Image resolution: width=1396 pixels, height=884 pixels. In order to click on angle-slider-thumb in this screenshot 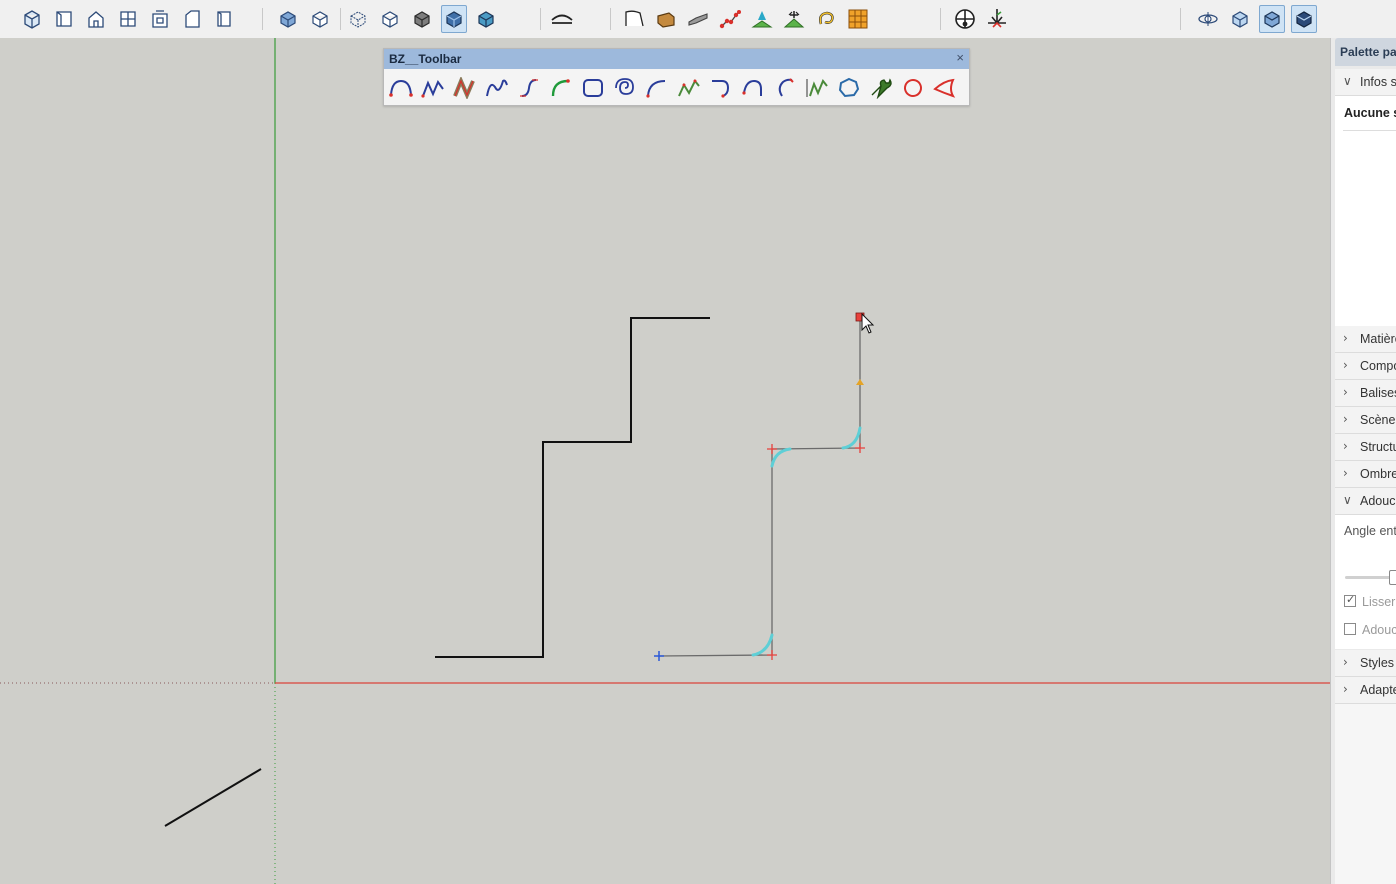, I will do `click(1392, 577)`.